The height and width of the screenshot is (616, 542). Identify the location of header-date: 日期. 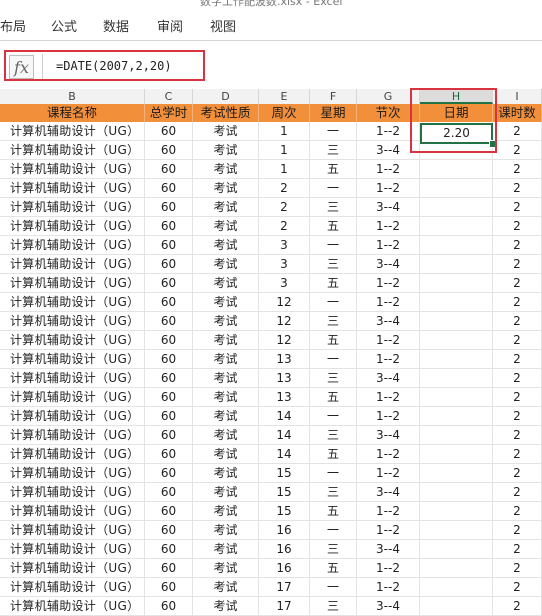
(456, 113).